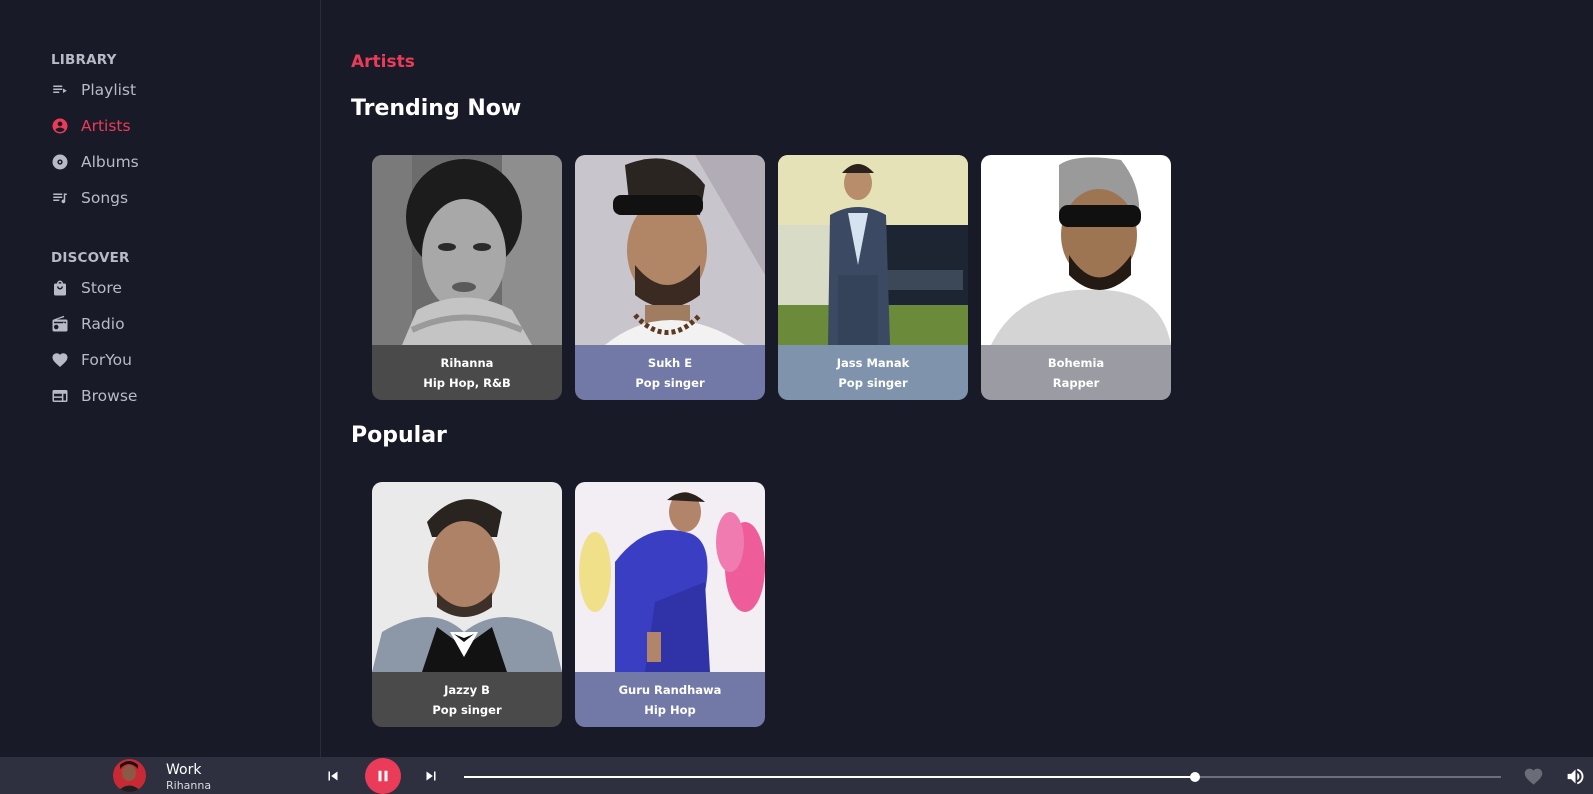 The height and width of the screenshot is (794, 1593). Describe the element at coordinates (60, 90) in the screenshot. I see `playlist-icon` at that location.